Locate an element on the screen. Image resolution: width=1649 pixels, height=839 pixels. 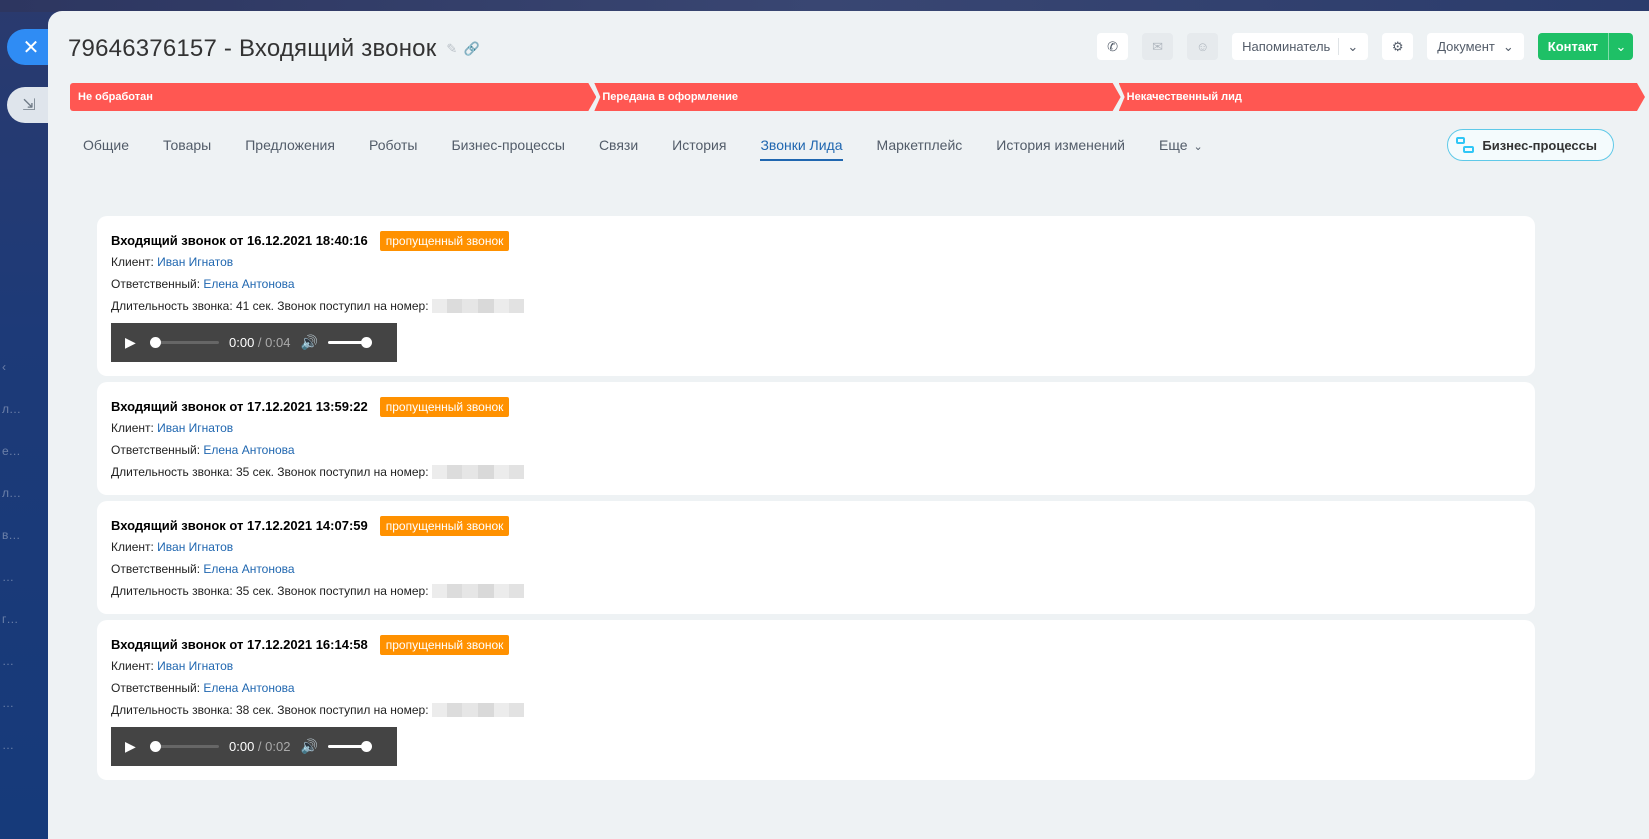
minimize-slider-button: ⇲ is located at coordinates (29, 105).